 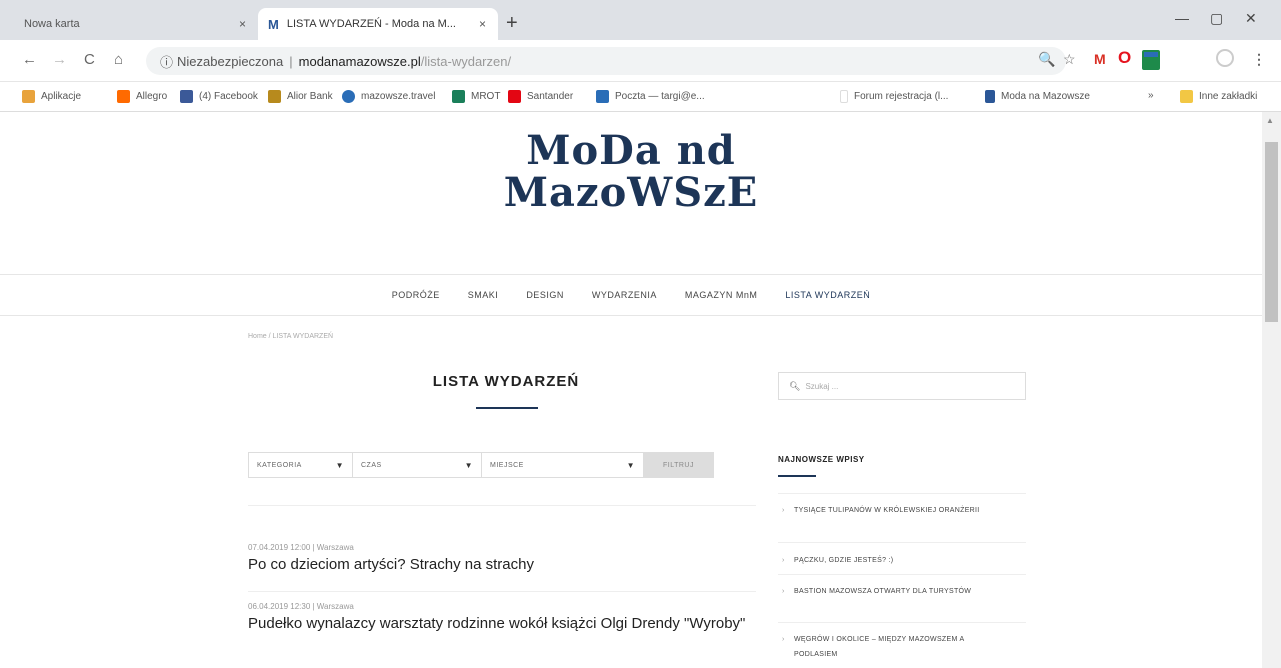 I want to click on recent-post-link: › PĄCZKU, GDZIE JESTEŚ? :), so click(x=892, y=560).